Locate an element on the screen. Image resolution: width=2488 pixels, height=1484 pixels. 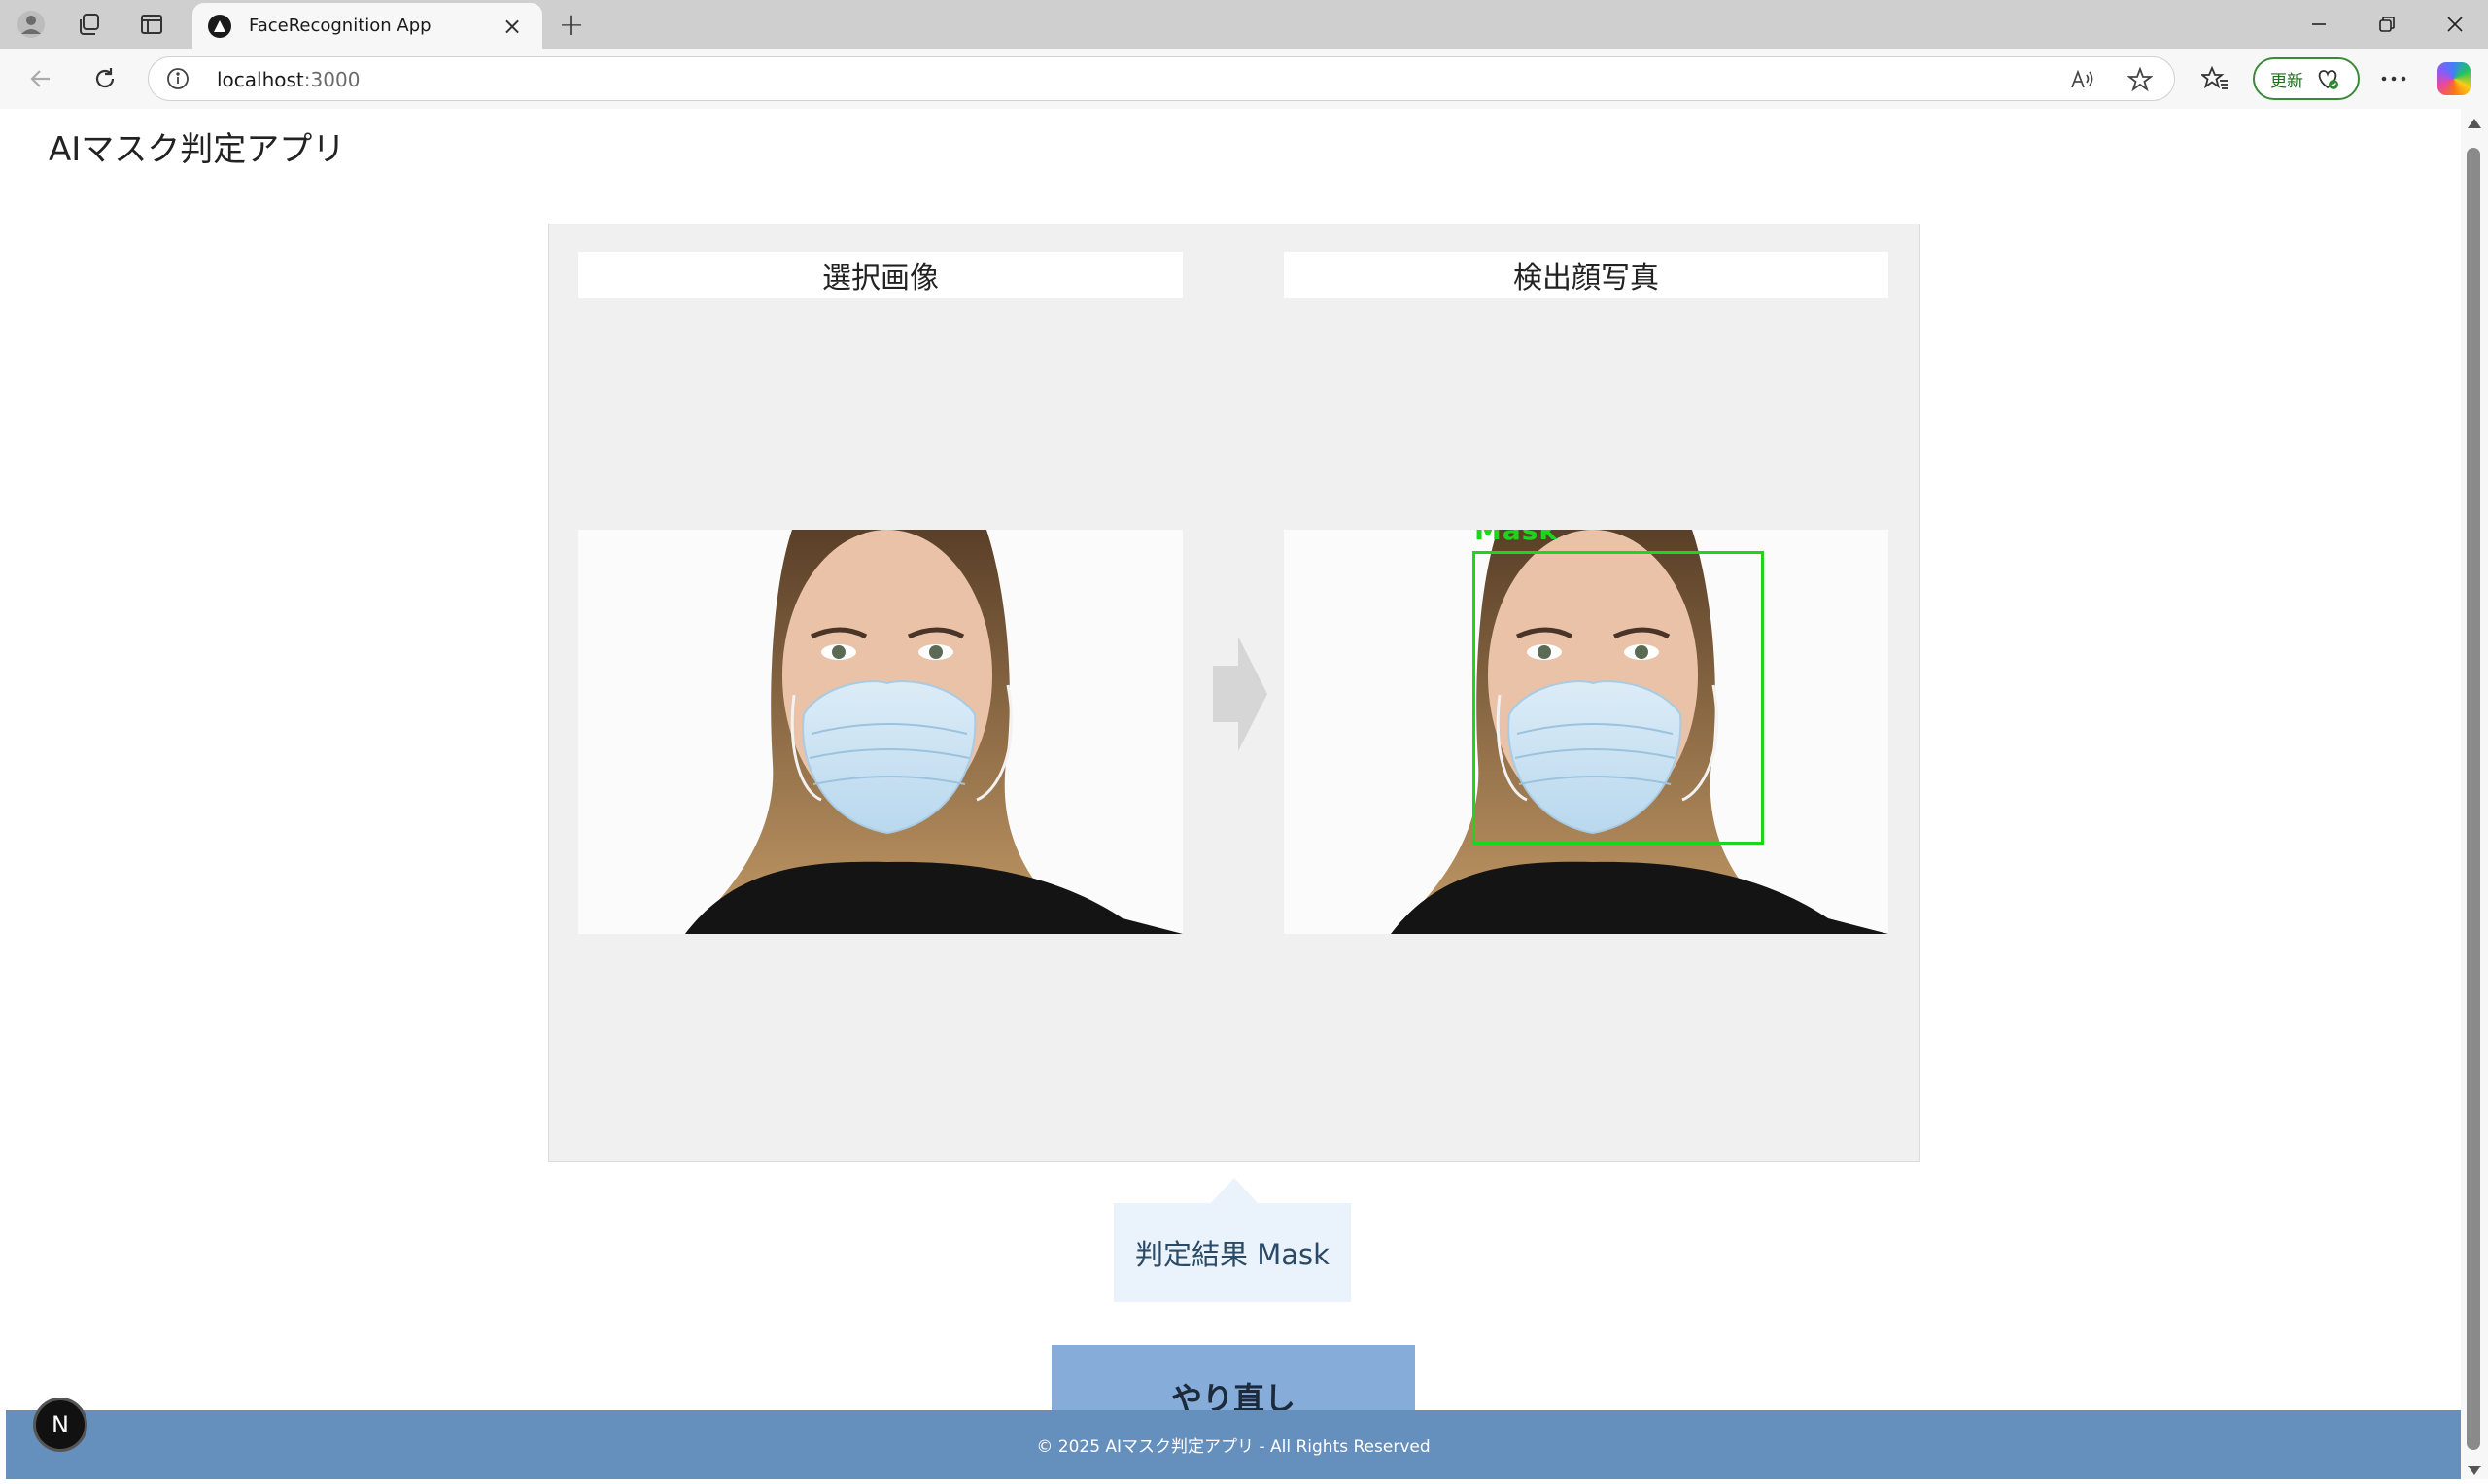
url-port: :3000 is located at coordinates (332, 79).